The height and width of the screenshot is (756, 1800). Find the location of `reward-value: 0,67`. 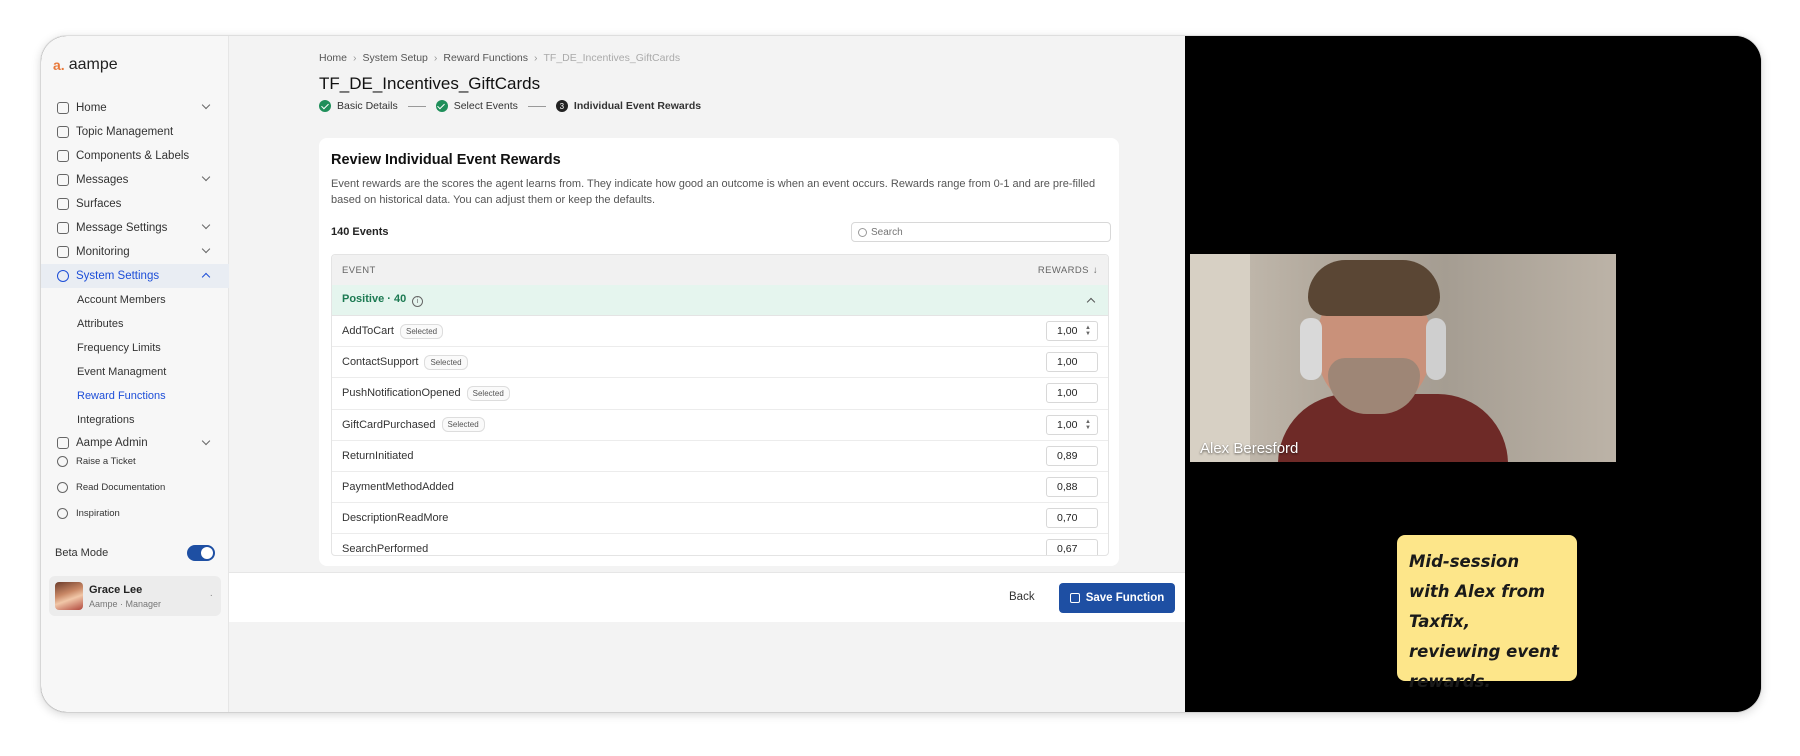

reward-value: 0,67 is located at coordinates (1067, 549).